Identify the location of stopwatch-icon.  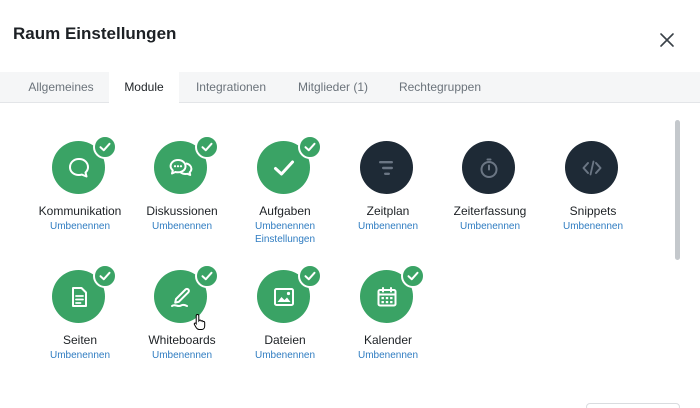
(488, 168).